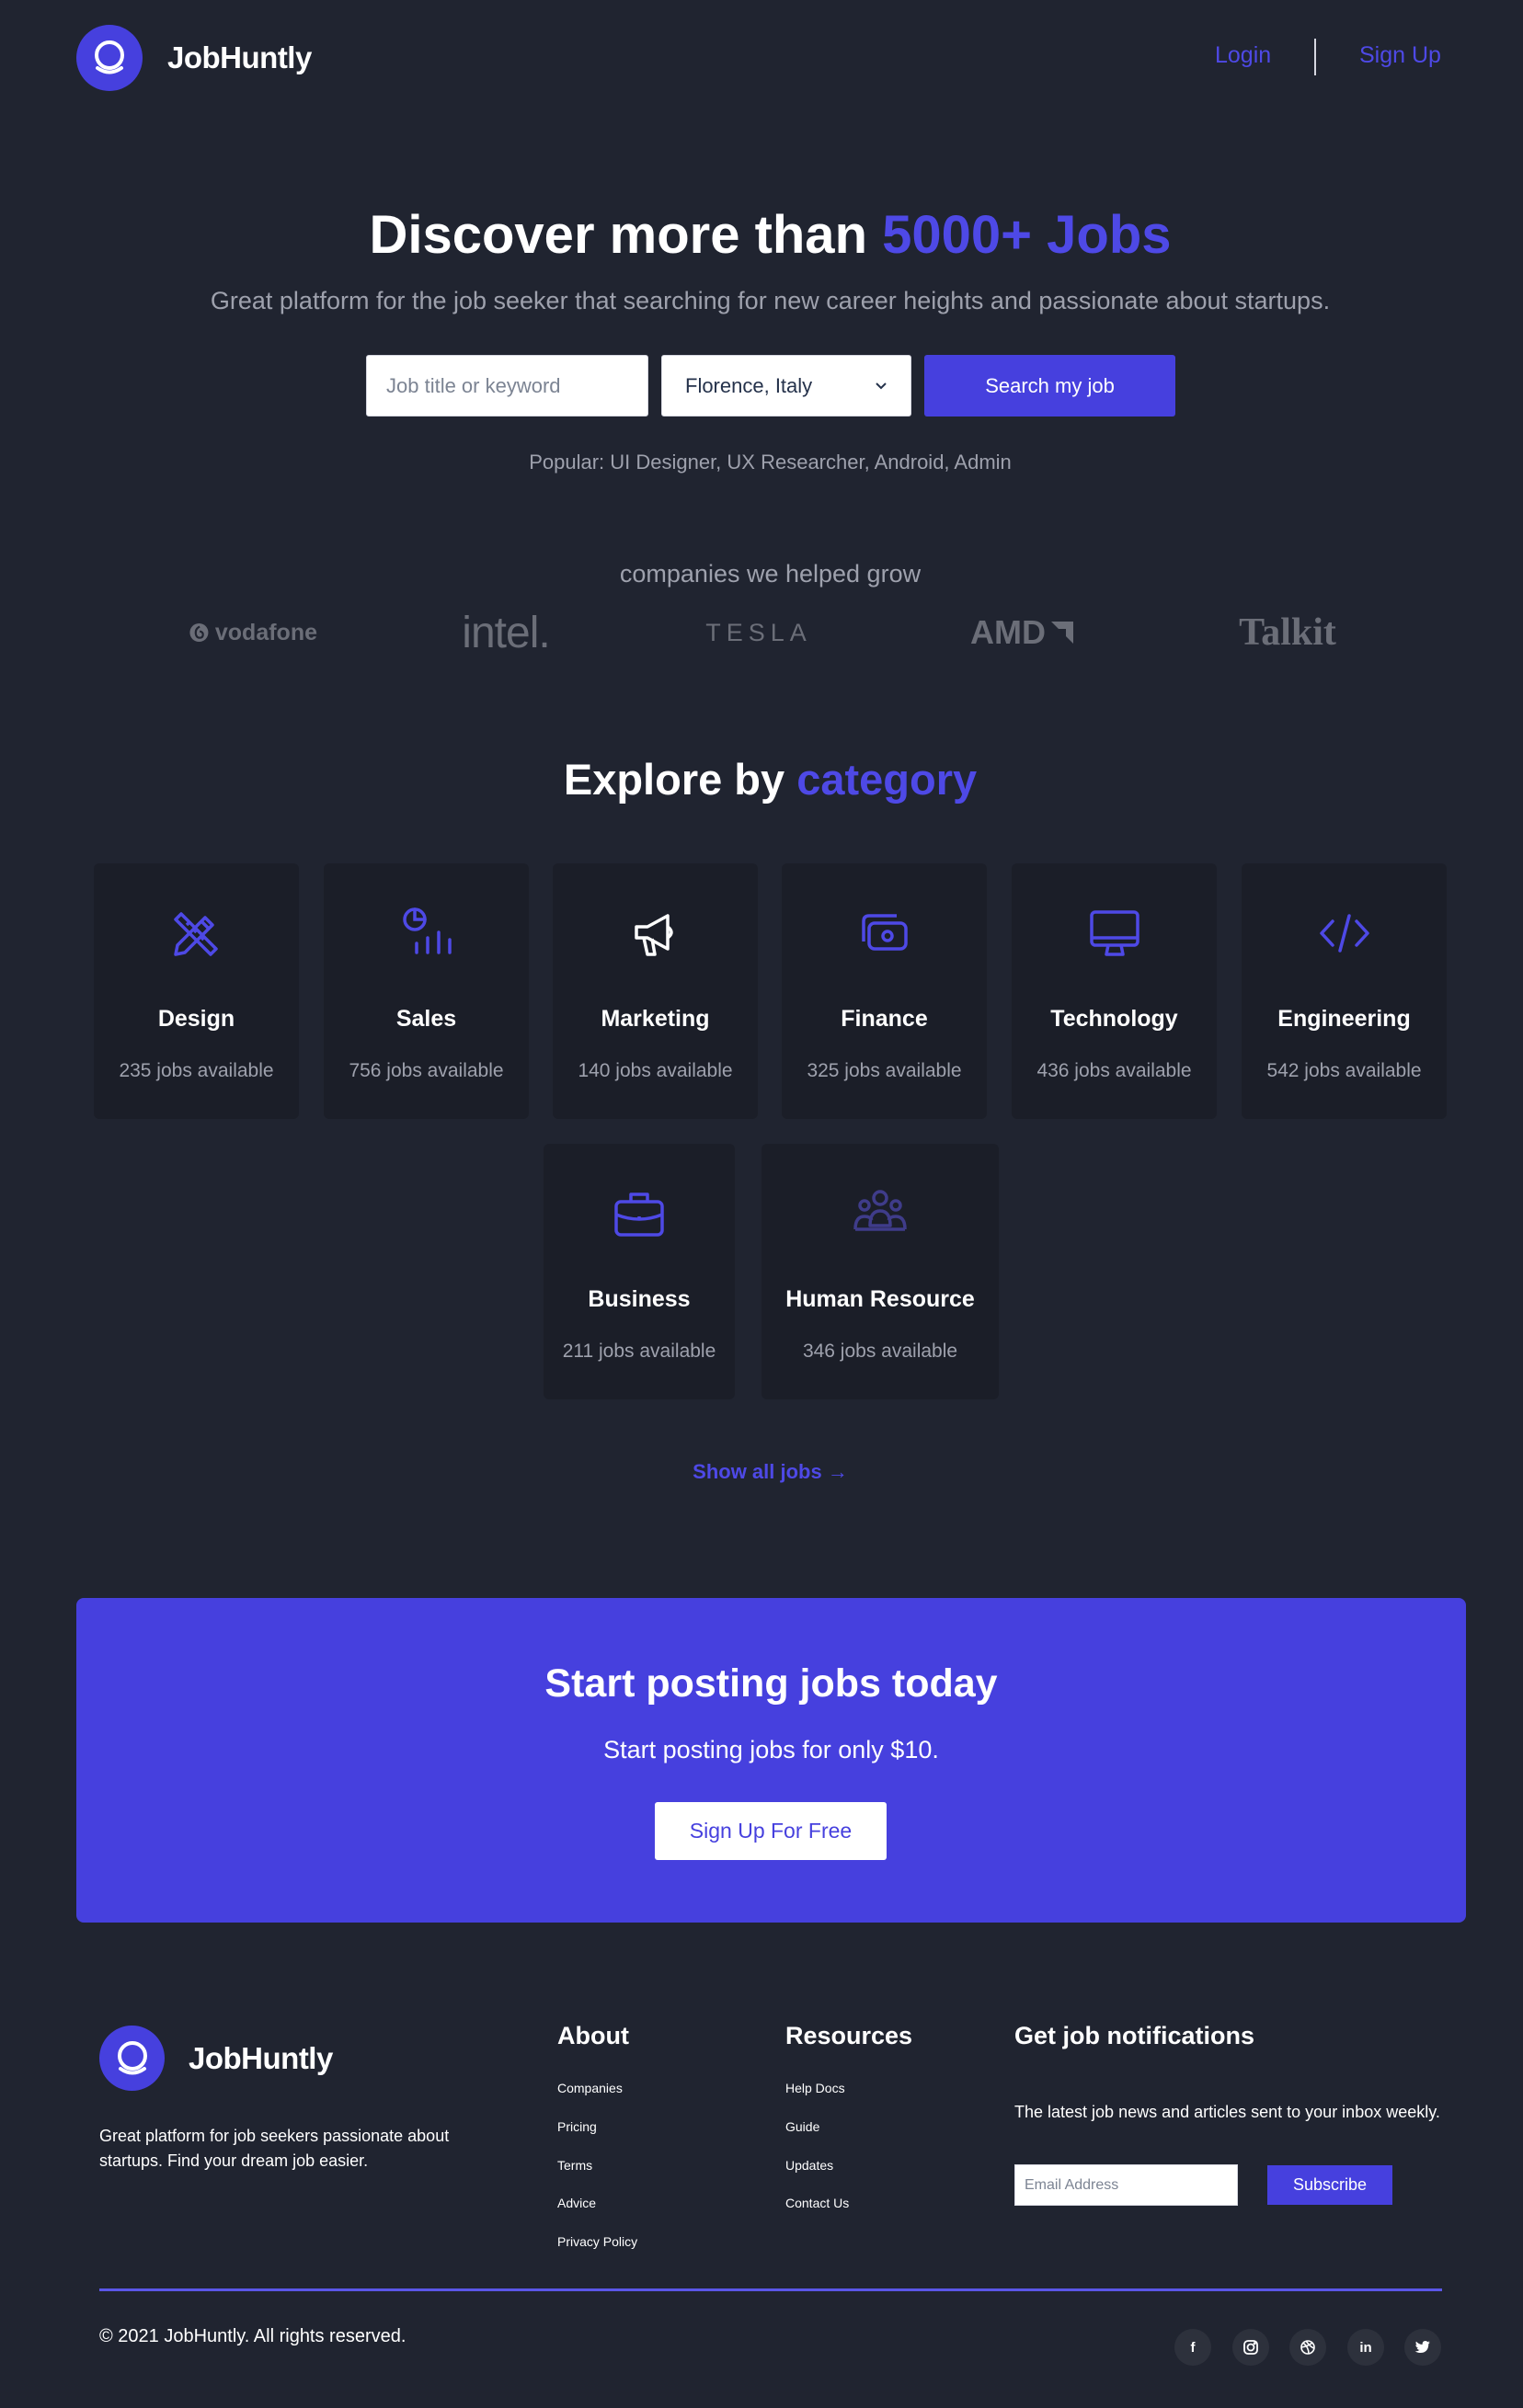  Describe the element at coordinates (1344, 991) in the screenshot. I see `category-card-engineering: Engineering 542 jobs available` at that location.